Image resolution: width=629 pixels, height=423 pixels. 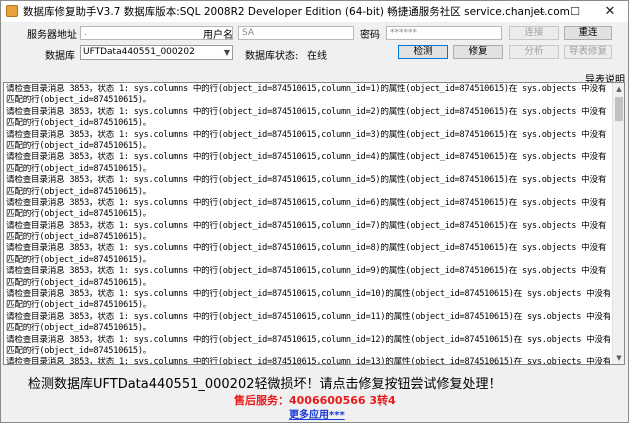 I want to click on password-input: ******, so click(x=444, y=33).